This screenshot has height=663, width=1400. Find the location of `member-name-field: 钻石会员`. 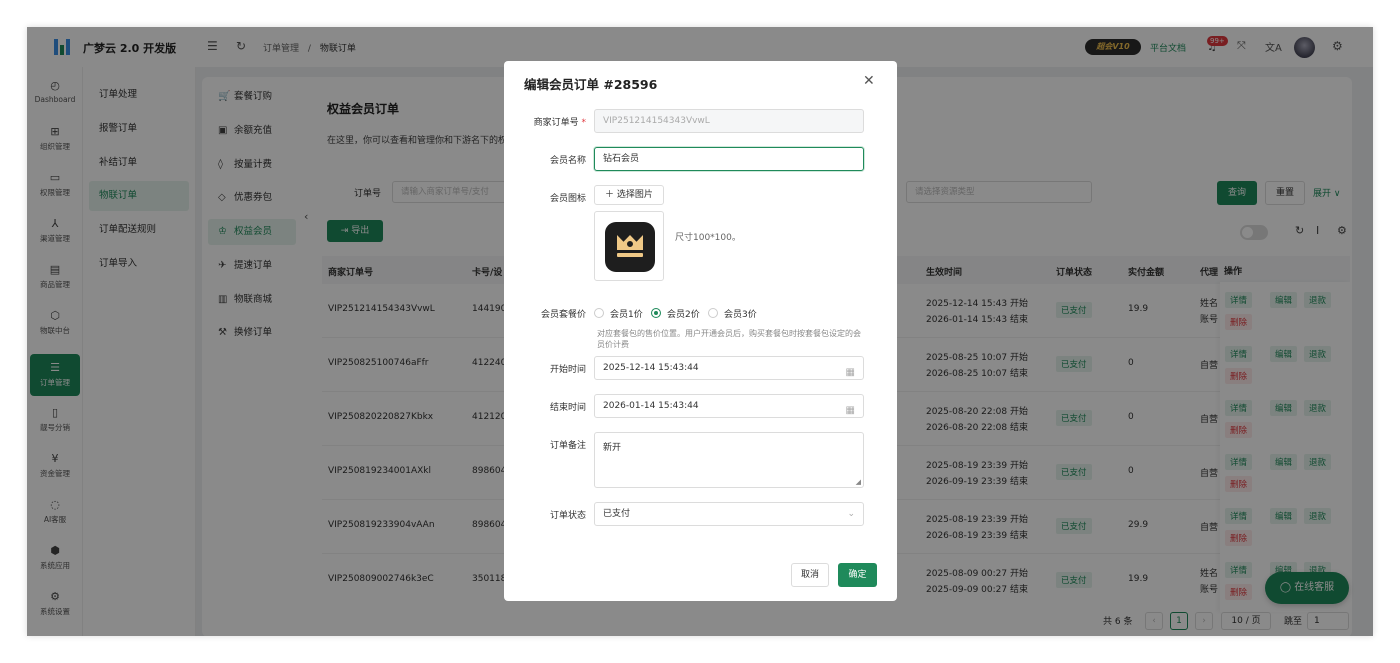

member-name-field: 钻石会员 is located at coordinates (729, 159).